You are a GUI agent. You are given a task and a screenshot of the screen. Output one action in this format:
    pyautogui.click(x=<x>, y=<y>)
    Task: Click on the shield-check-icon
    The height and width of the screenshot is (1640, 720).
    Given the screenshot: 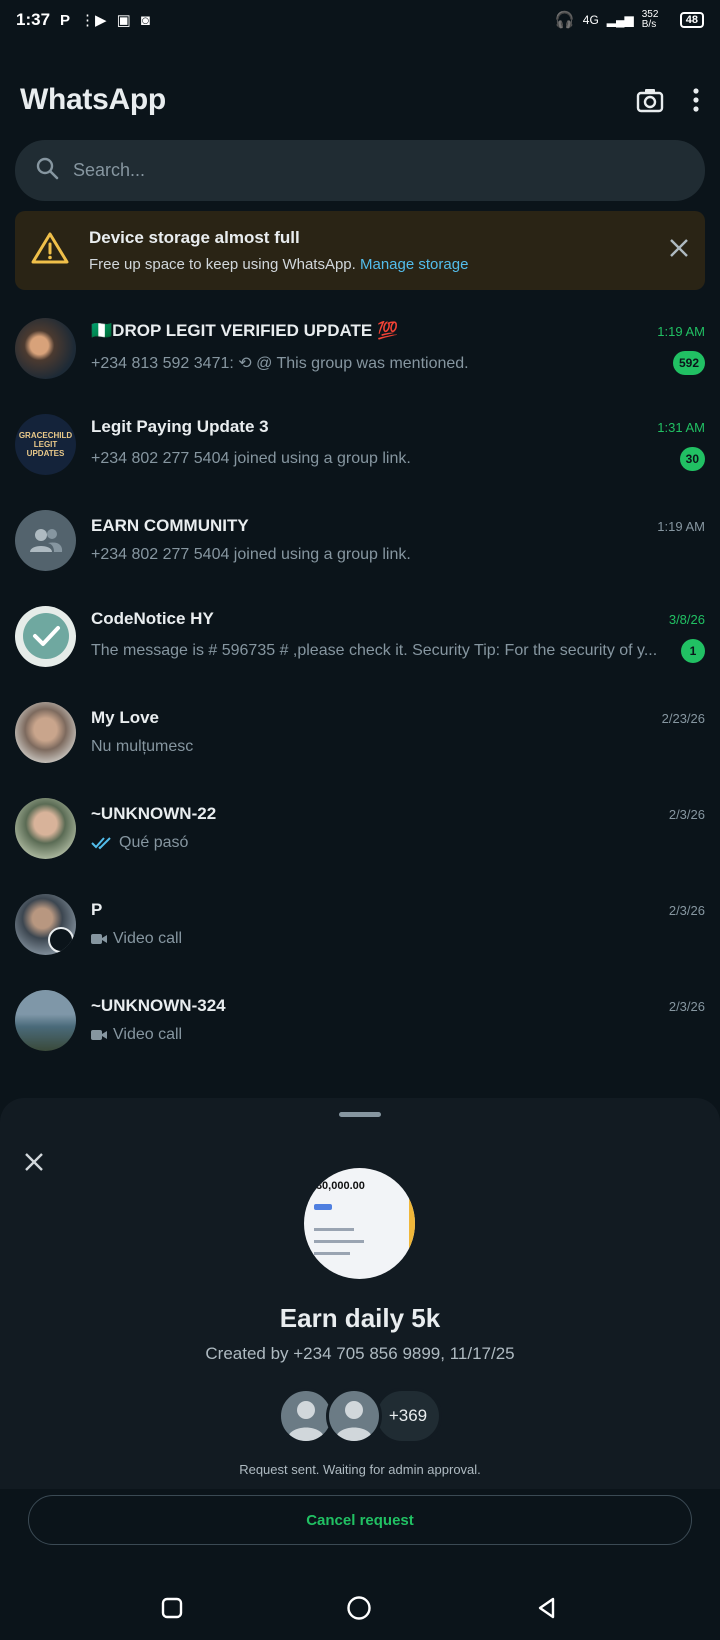 What is the action you would take?
    pyautogui.click(x=45, y=636)
    